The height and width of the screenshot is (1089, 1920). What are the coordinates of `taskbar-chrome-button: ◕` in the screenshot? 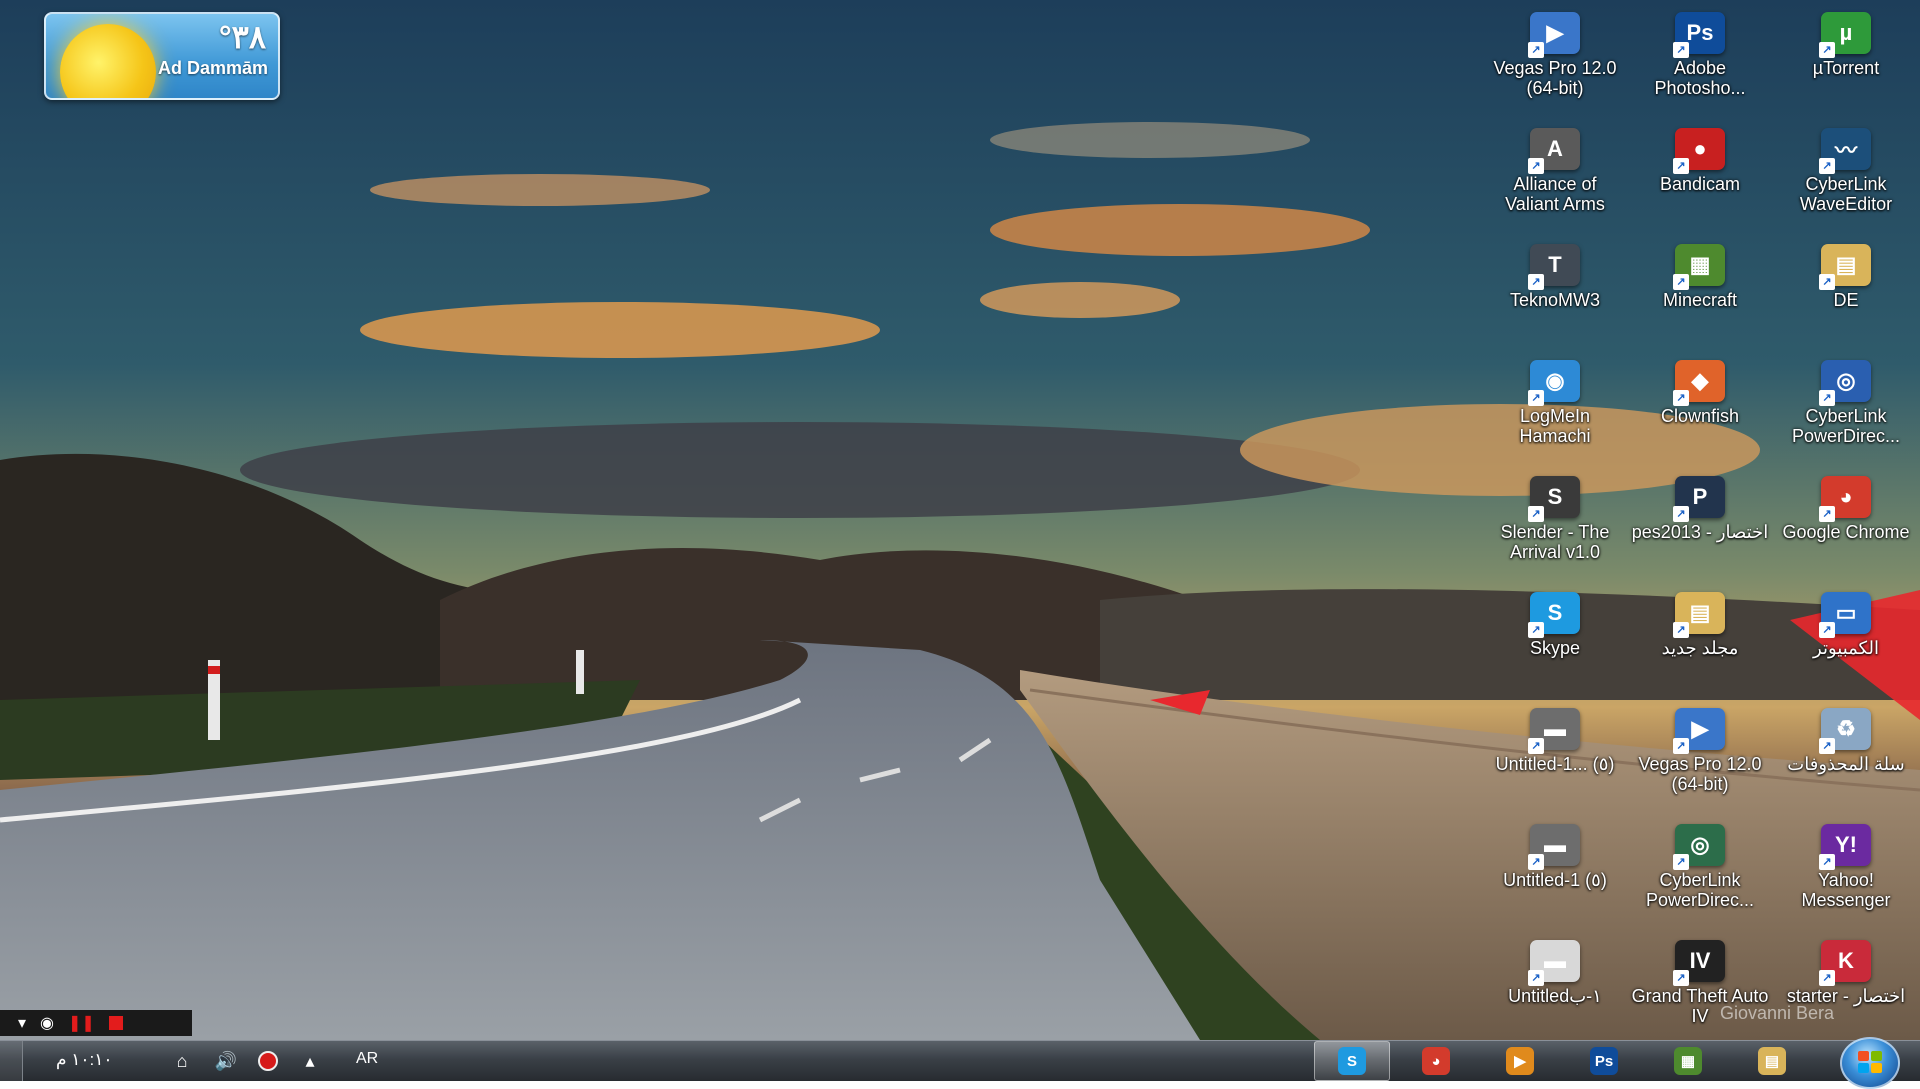 It's located at (1436, 1061).